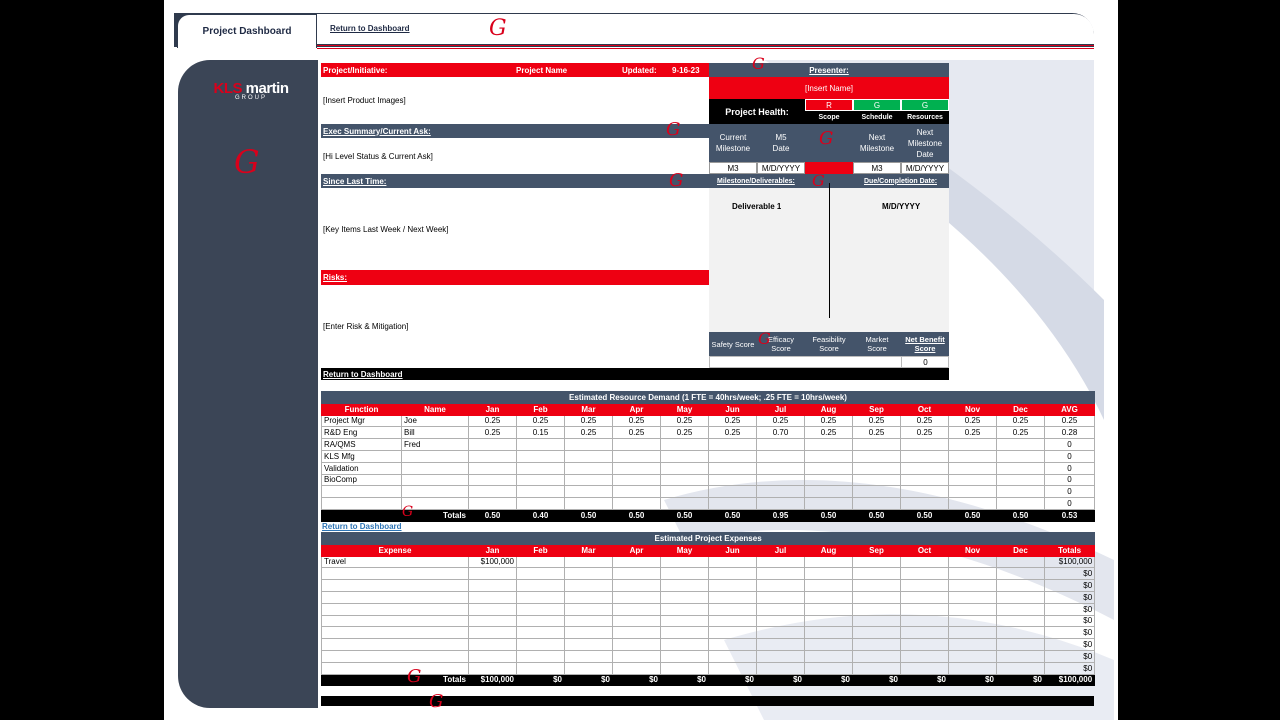 This screenshot has width=1280, height=720. Describe the element at coordinates (492, 562) in the screenshot. I see `expense-cell: $100,000` at that location.